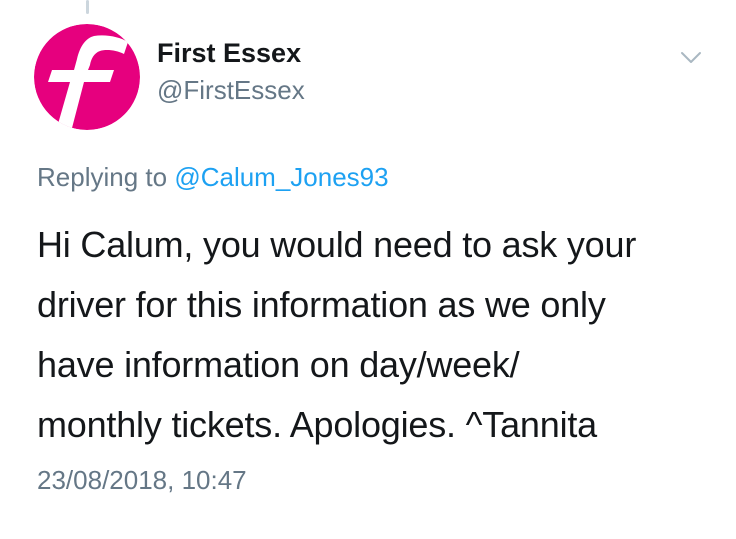 The image size is (736, 539). I want to click on author-handle: @FirstEssex, so click(231, 90).